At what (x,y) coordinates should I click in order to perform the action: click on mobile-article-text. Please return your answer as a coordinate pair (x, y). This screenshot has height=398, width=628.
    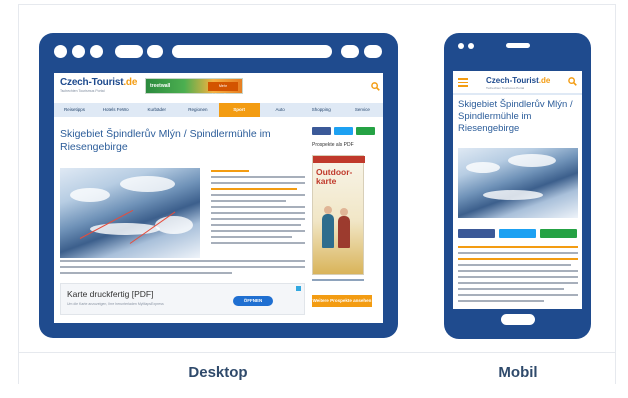
    Looking at the image, I should click on (518, 276).